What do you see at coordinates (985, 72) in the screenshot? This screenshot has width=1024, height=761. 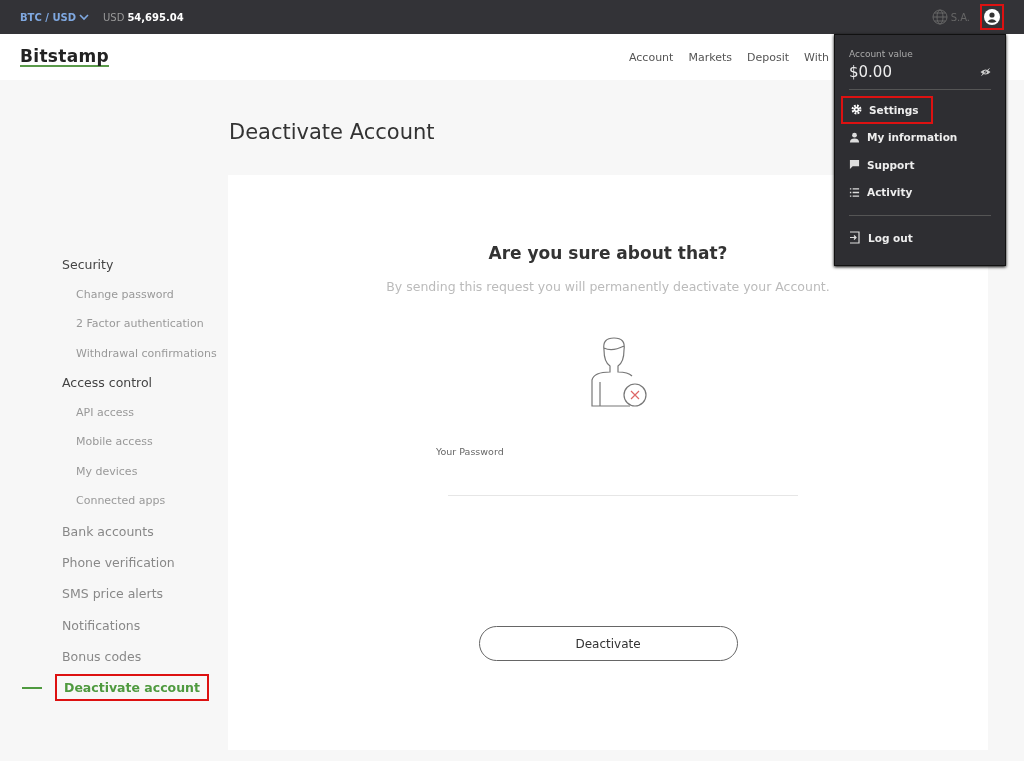 I see `eye-hidden-icon` at bounding box center [985, 72].